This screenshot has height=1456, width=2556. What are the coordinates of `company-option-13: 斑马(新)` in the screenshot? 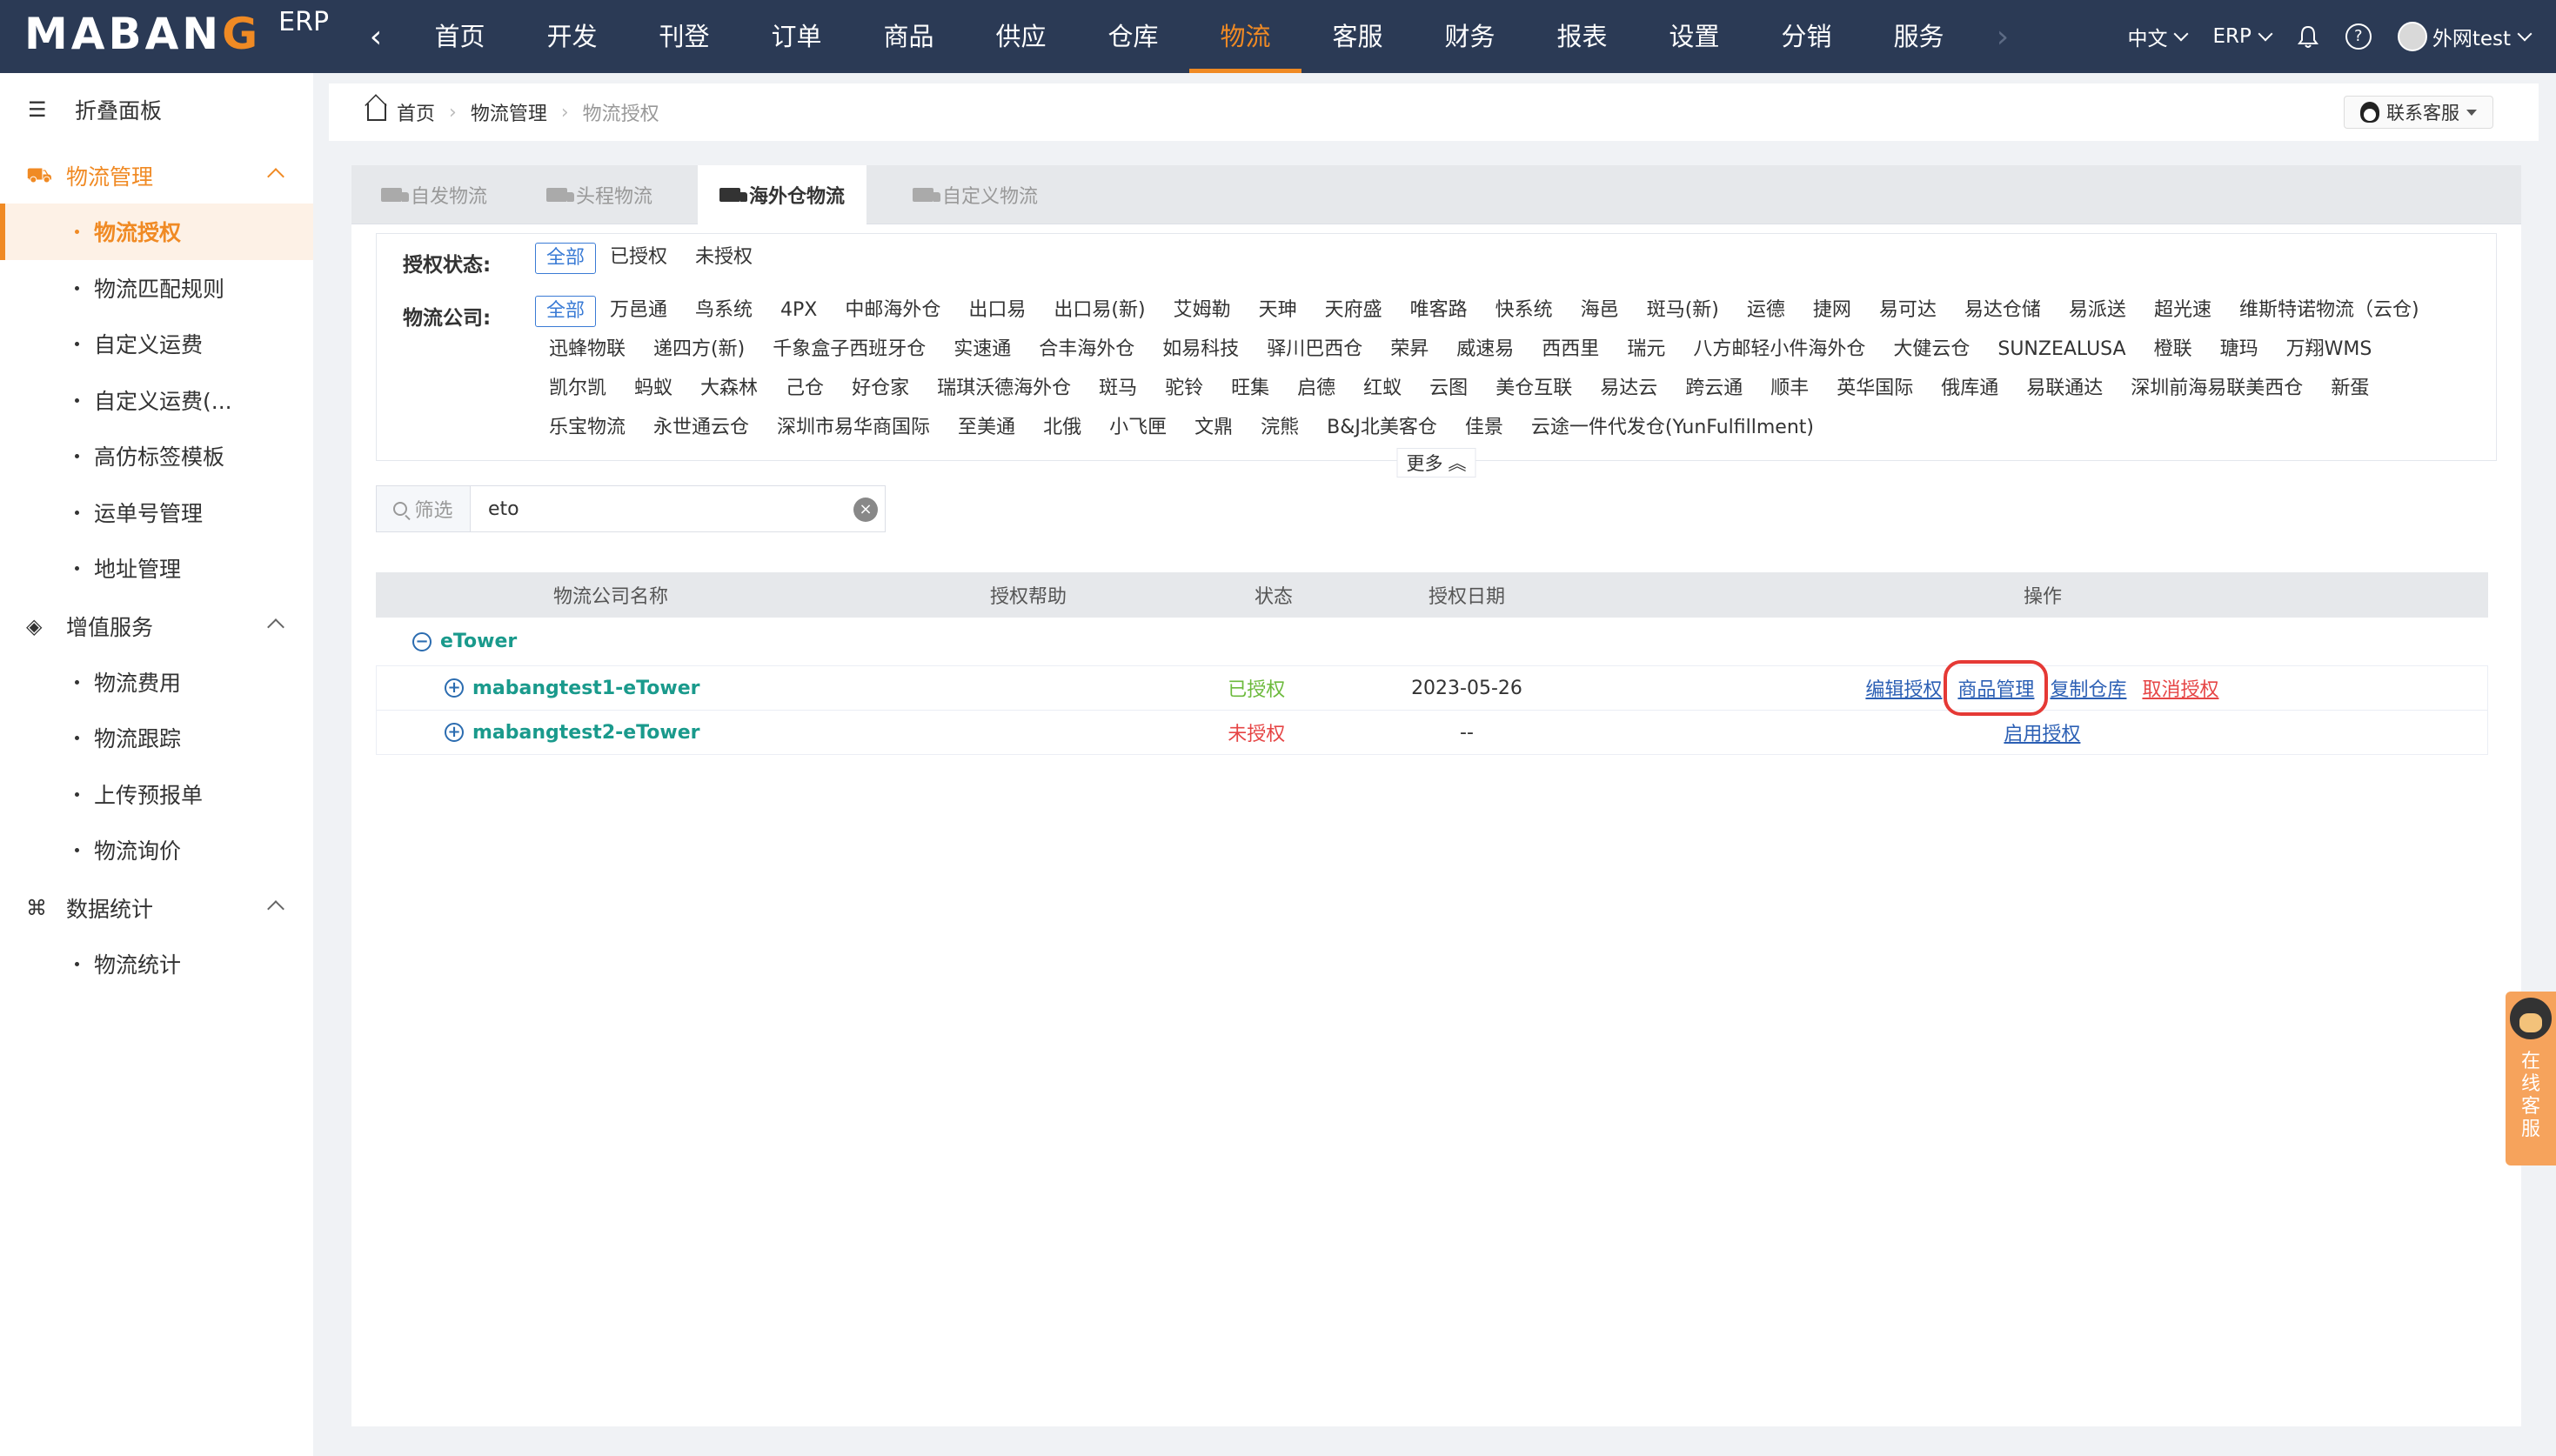 It's located at (1683, 311).